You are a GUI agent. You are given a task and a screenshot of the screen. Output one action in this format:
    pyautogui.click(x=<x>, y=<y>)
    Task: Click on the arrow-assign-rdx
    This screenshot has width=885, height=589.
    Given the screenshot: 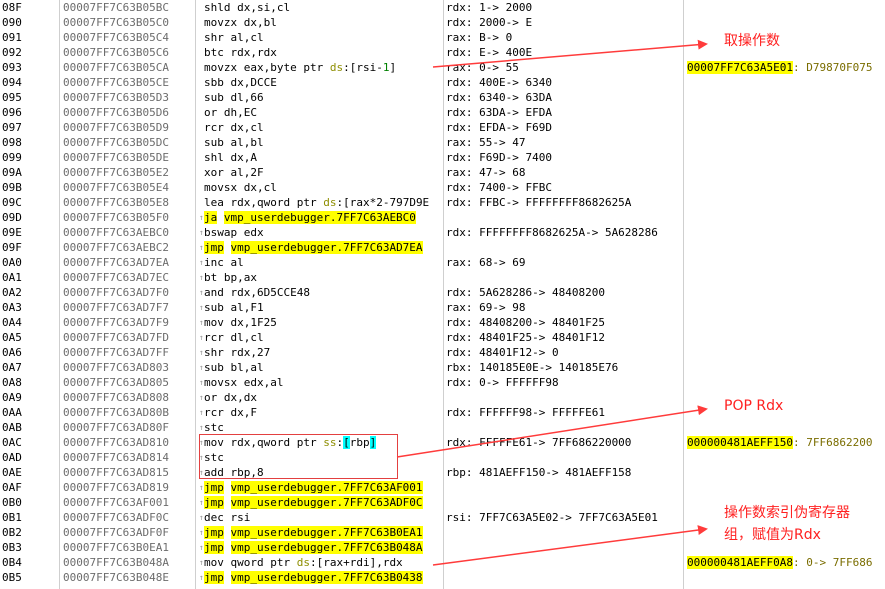 What is the action you would take?
    pyautogui.click(x=570, y=545)
    